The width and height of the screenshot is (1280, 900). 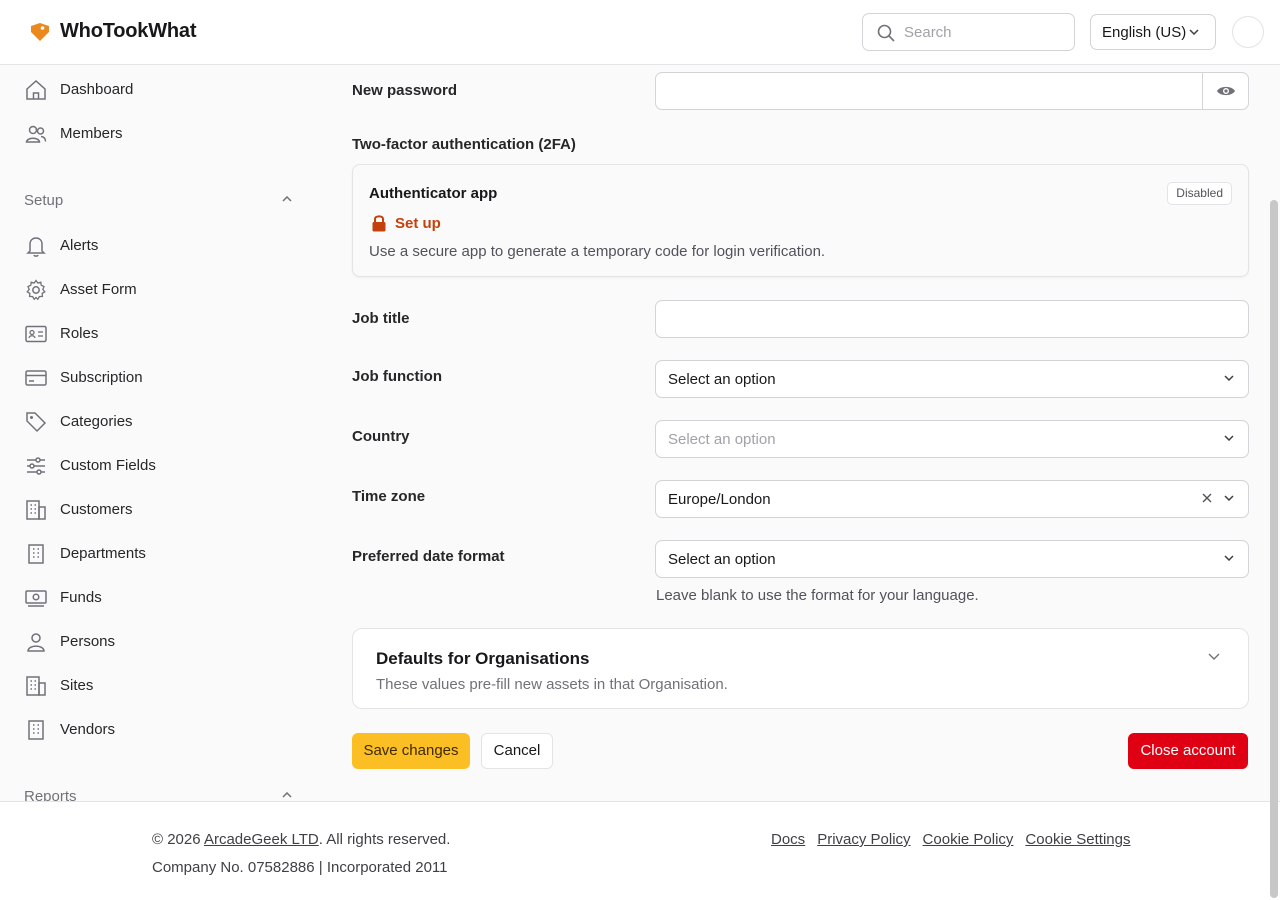 I want to click on section-title: Reports, so click(x=50, y=794).